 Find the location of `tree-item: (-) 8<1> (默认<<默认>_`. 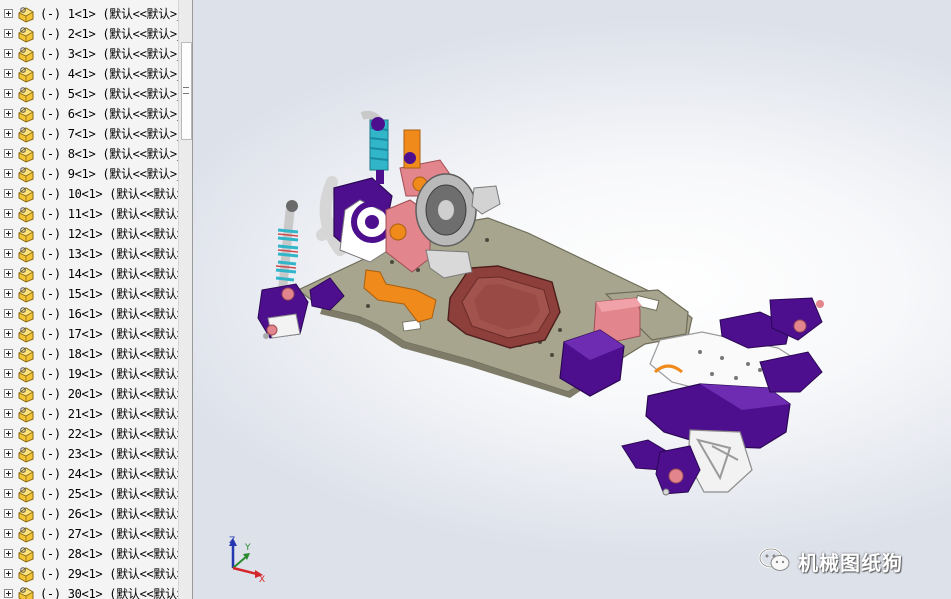

tree-item: (-) 8<1> (默认<<默认>_ is located at coordinates (92, 154).